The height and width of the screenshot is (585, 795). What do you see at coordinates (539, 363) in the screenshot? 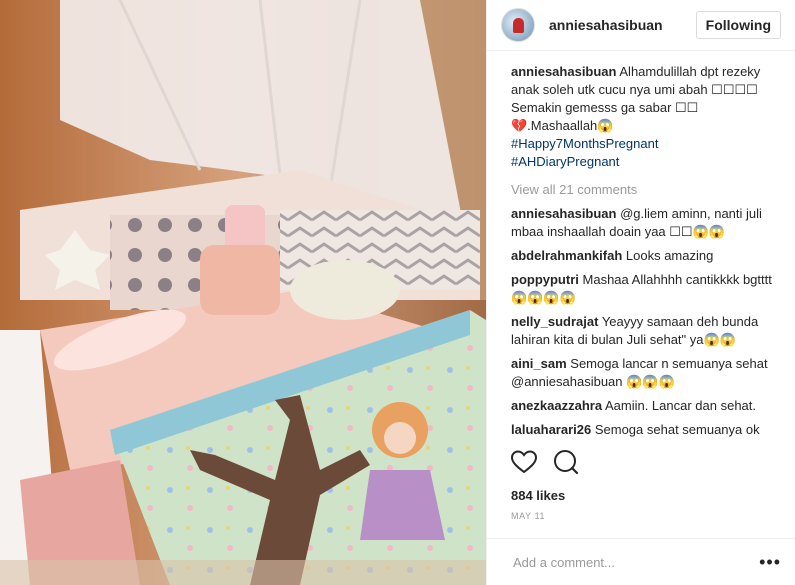
I see `comment-username: aini_sam` at bounding box center [539, 363].